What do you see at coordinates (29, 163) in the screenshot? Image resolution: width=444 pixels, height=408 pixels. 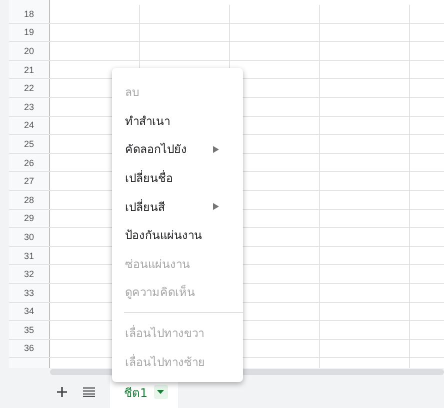 I see `row-number: 26` at bounding box center [29, 163].